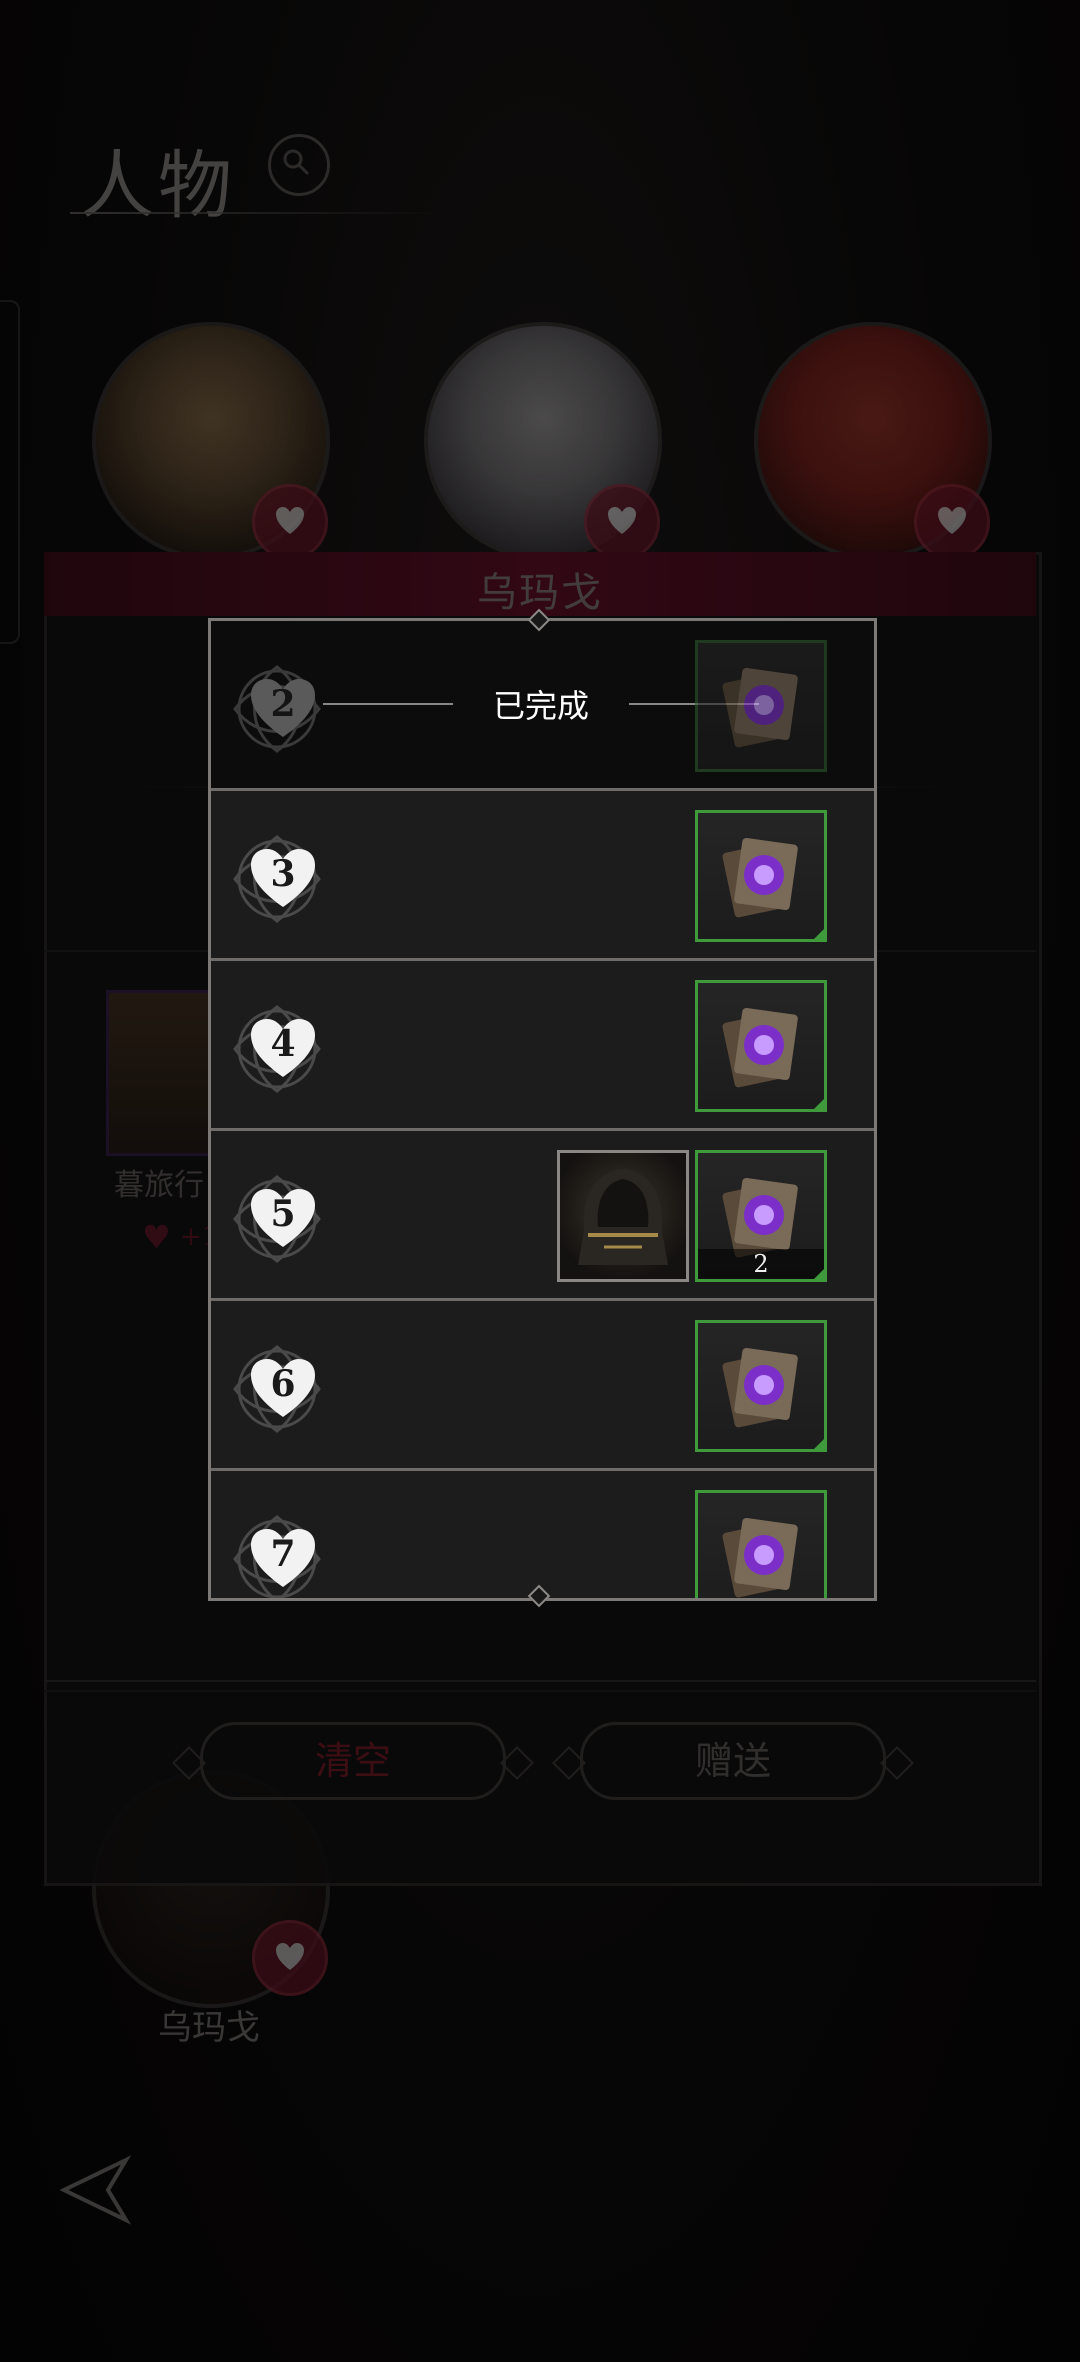 The width and height of the screenshot is (1080, 2362). I want to click on reward-row-level-2: 2 已完成, so click(542, 706).